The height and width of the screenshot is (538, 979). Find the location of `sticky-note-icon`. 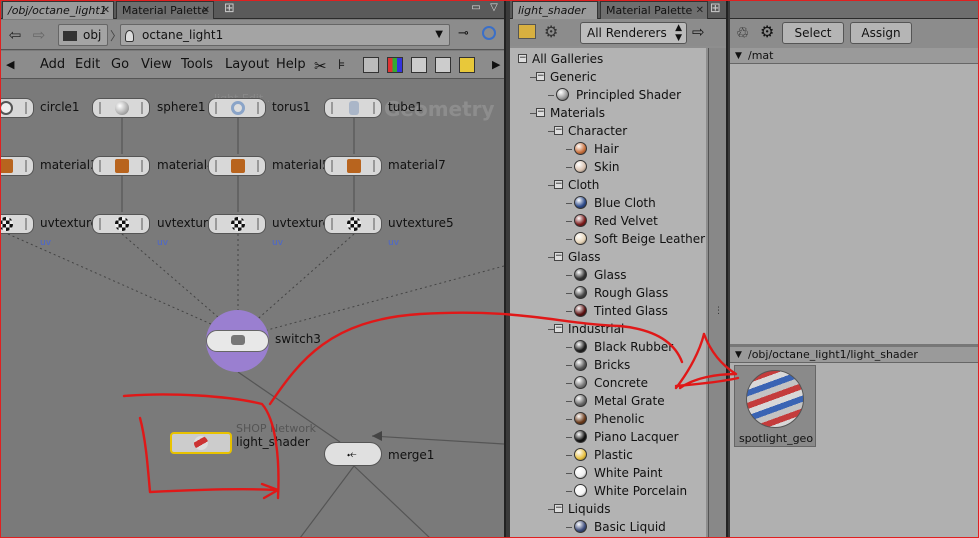

sticky-note-icon is located at coordinates (467, 65).